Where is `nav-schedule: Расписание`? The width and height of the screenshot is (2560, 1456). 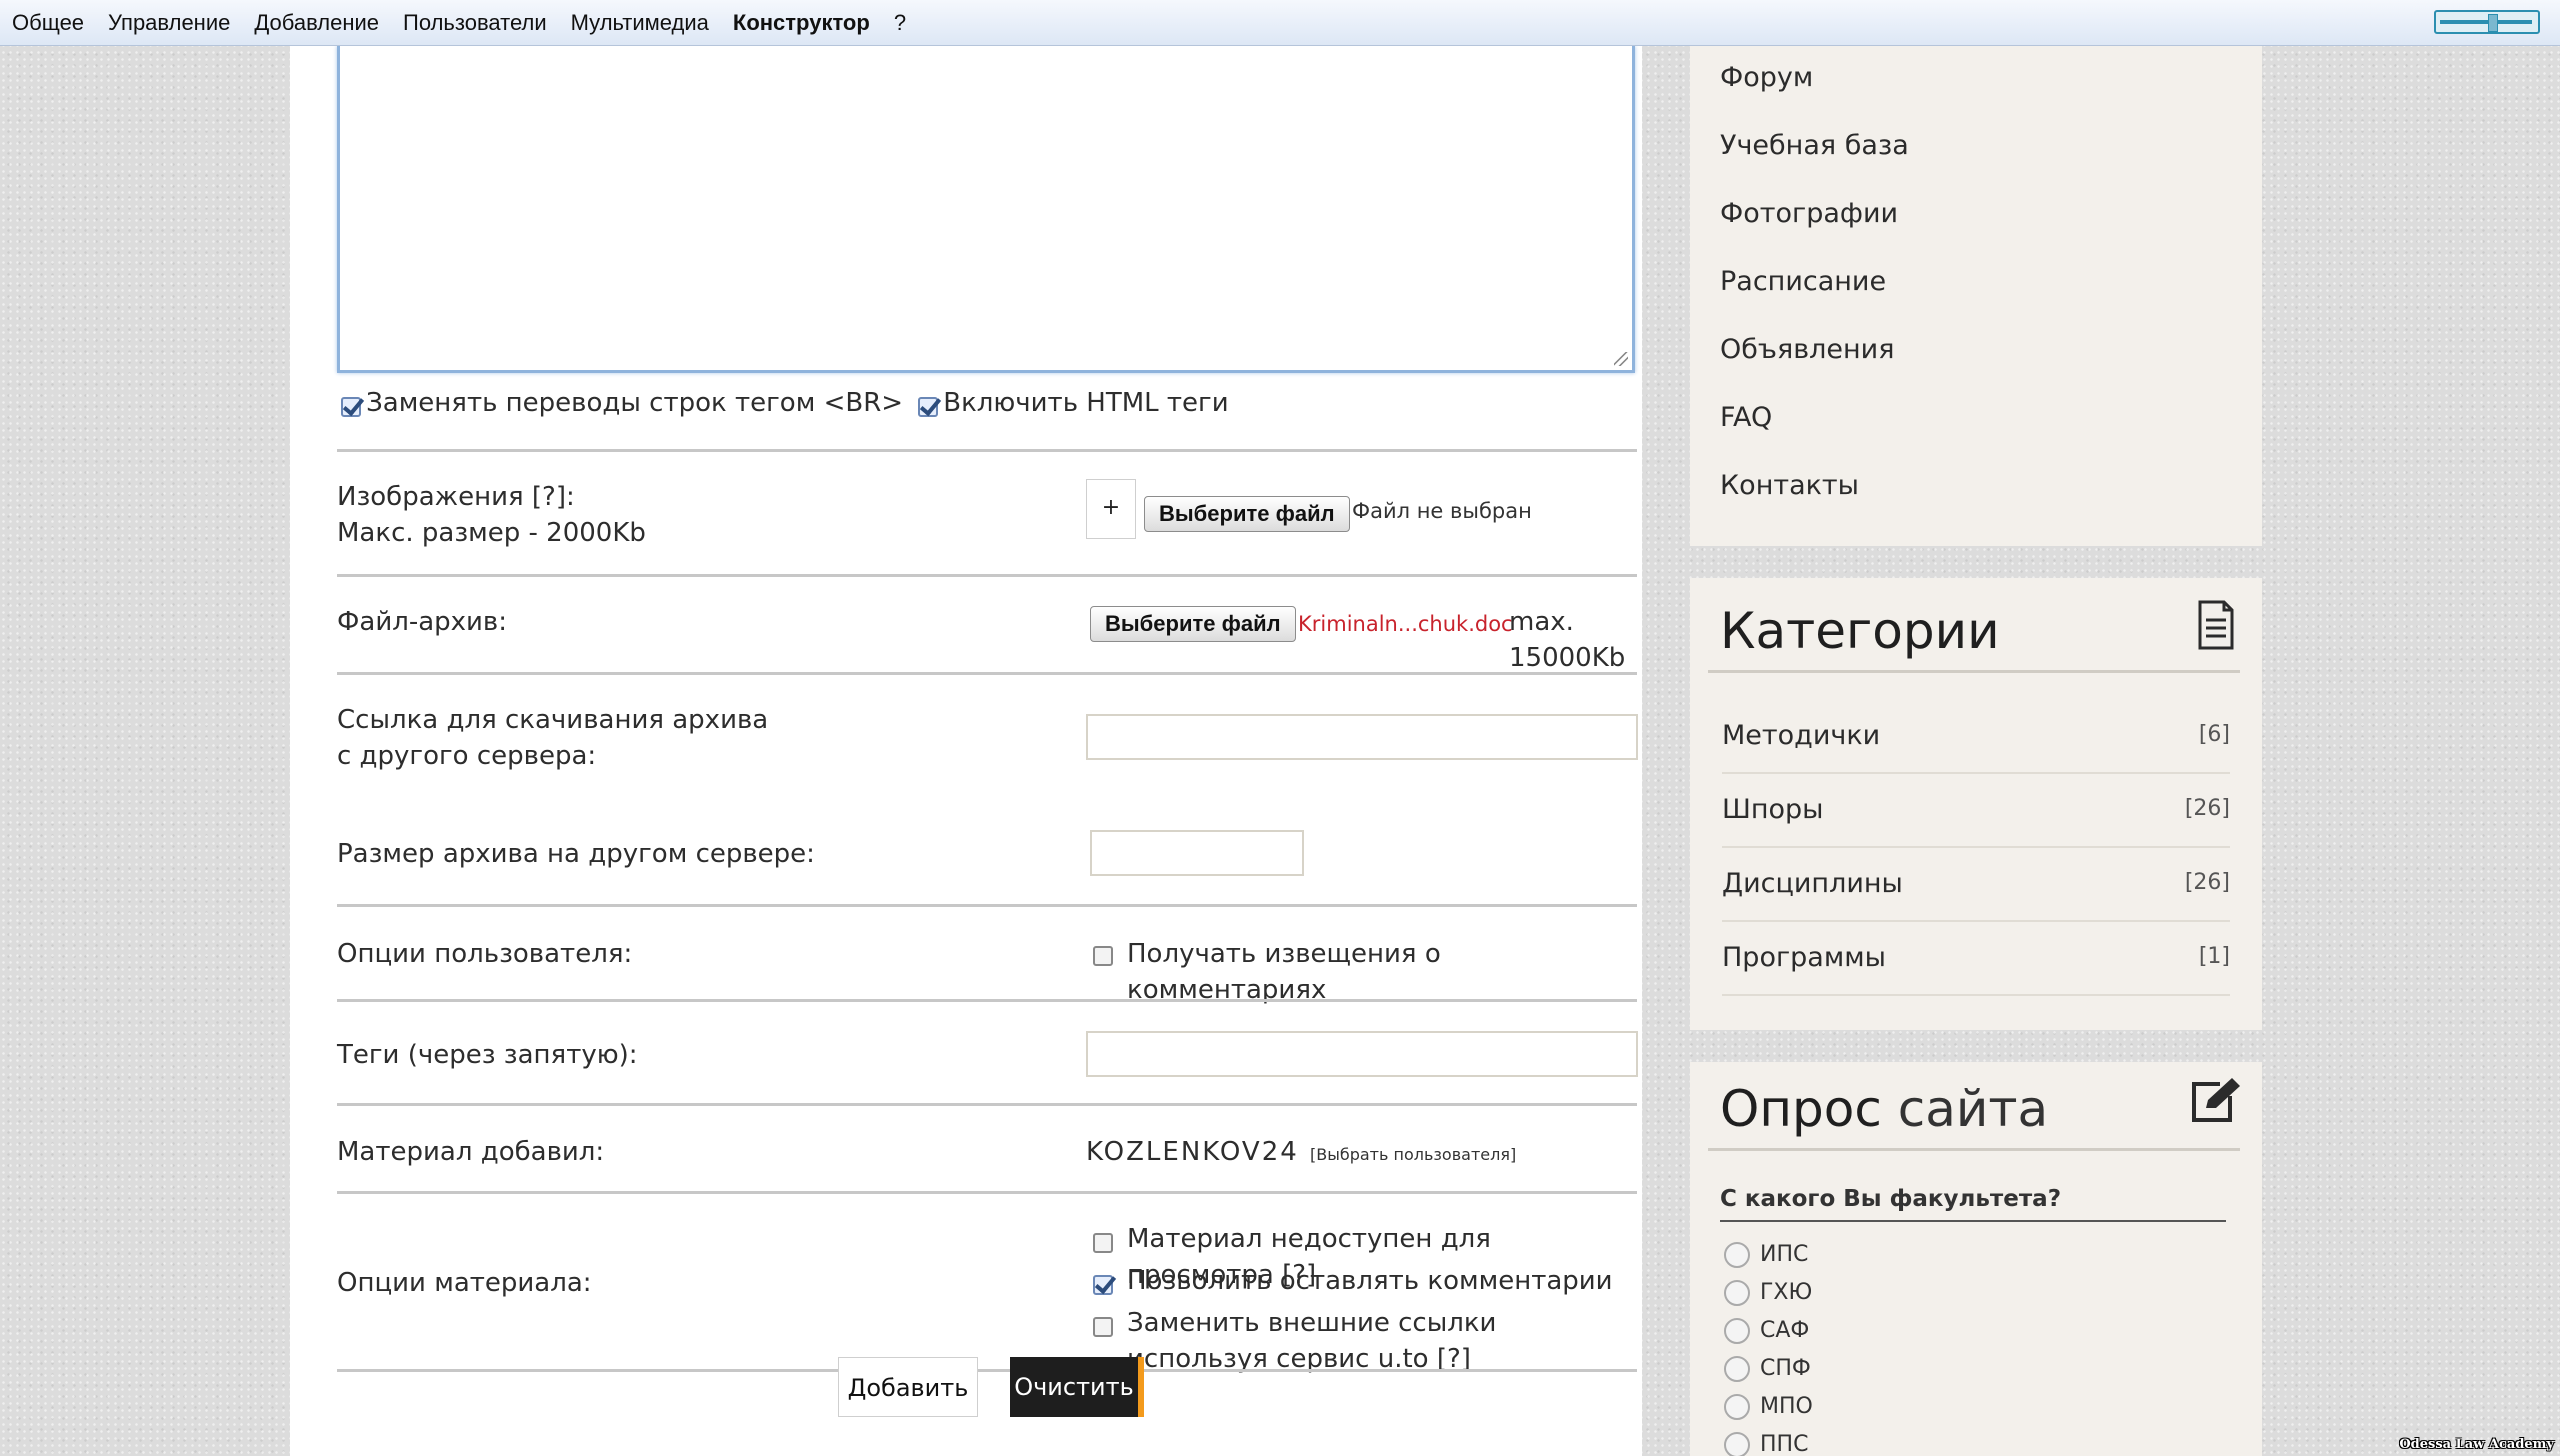 nav-schedule: Расписание is located at coordinates (1803, 281).